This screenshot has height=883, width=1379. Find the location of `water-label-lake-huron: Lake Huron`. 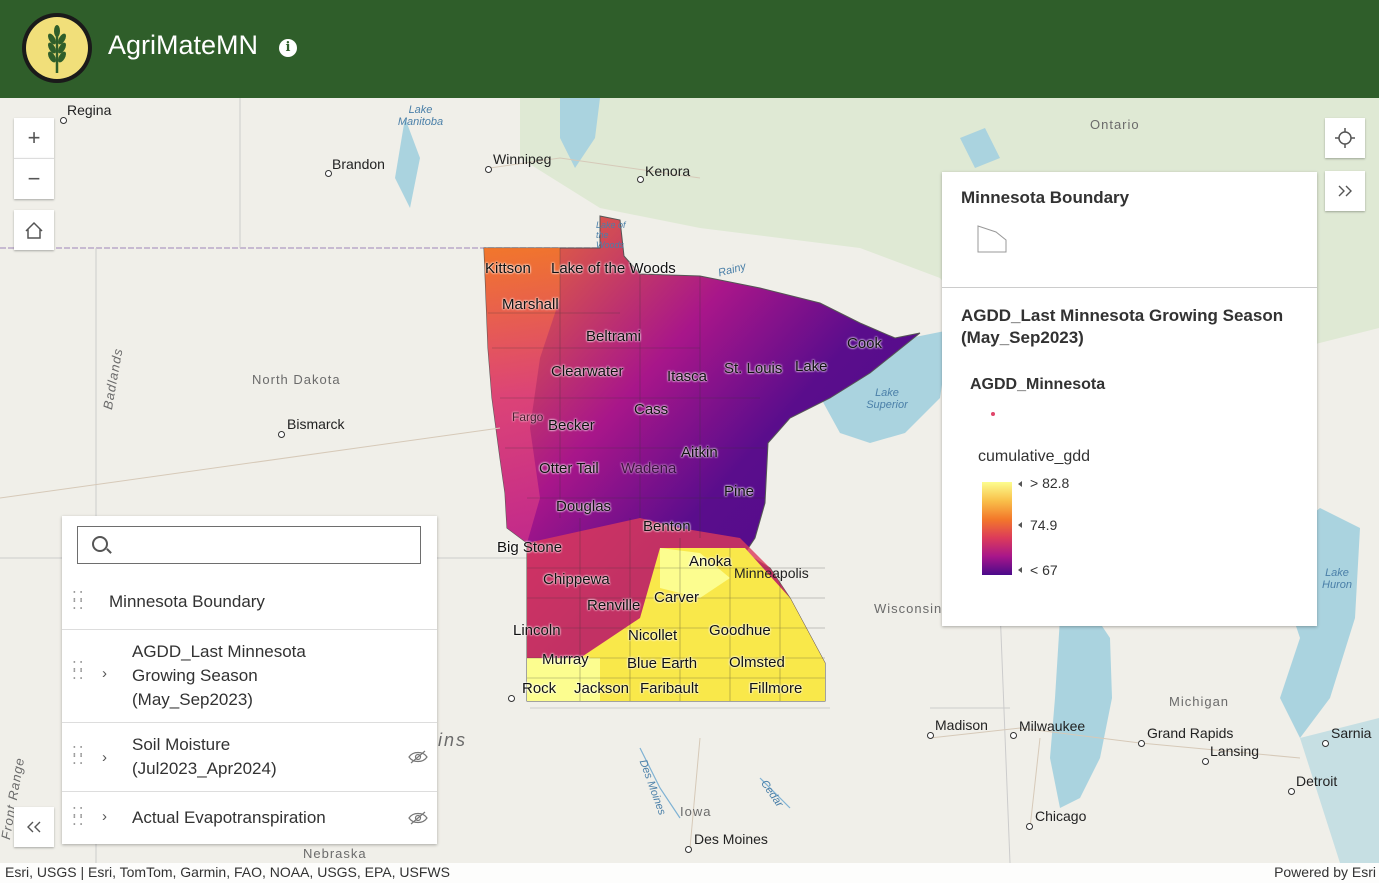

water-label-lake-huron: Lake Huron is located at coordinates (1337, 579).